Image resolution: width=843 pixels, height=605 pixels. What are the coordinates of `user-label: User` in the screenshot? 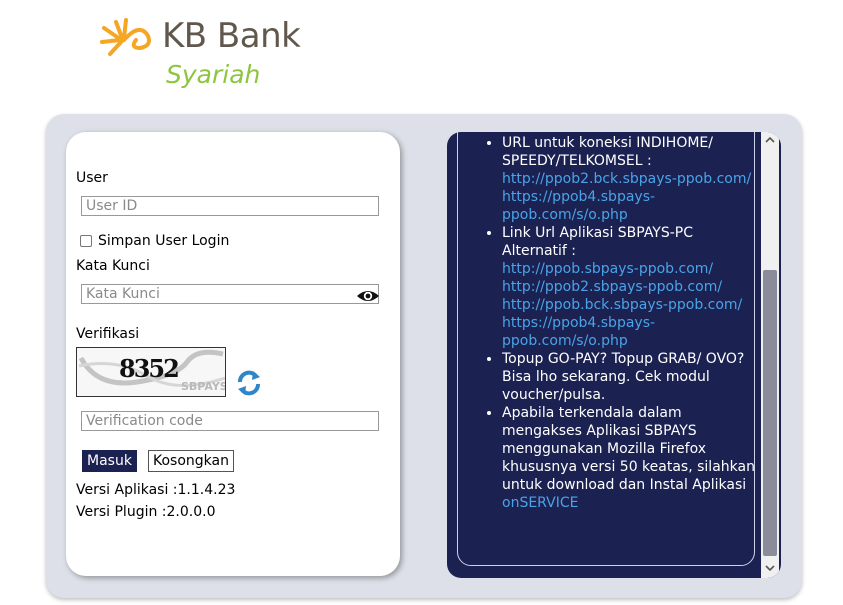 It's located at (92, 178).